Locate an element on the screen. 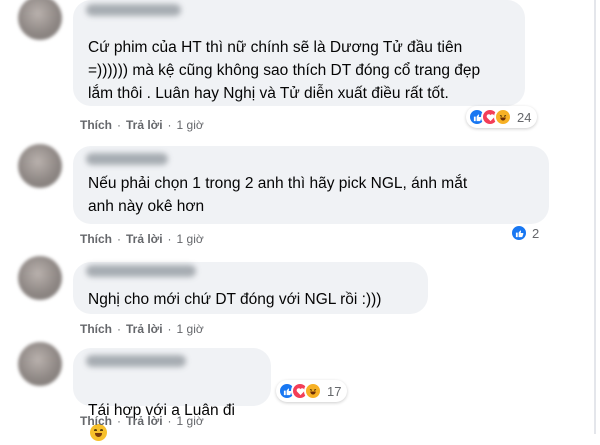 This screenshot has width=600, height=445. comment-bubble: Tái hợp với a Luân đi is located at coordinates (172, 394).